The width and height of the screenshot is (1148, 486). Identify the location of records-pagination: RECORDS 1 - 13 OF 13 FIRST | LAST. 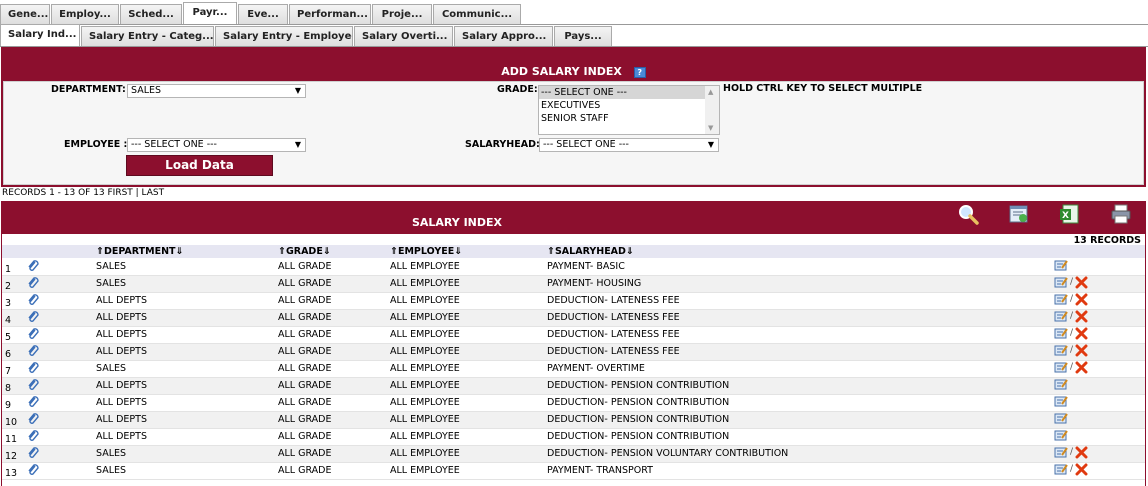
(83, 194).